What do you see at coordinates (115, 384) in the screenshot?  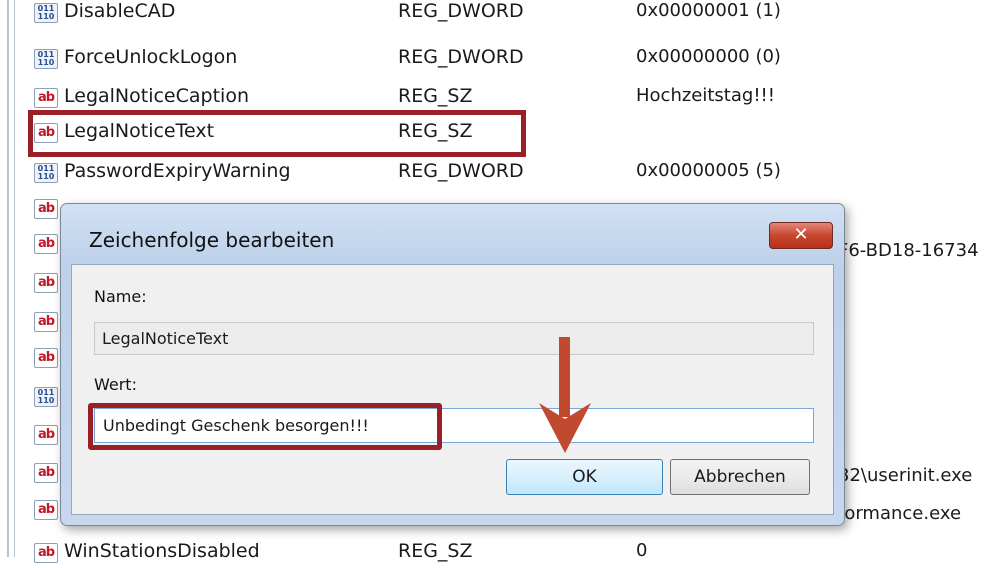 I see `value-label: Wert:` at bounding box center [115, 384].